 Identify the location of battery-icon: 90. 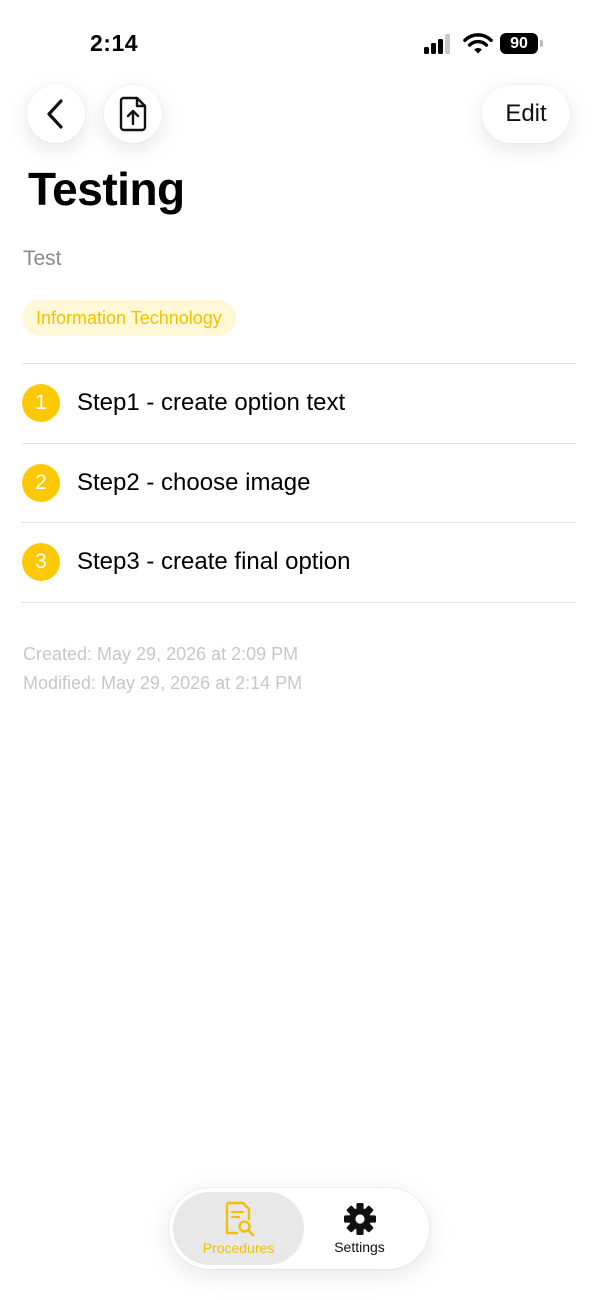
(522, 43).